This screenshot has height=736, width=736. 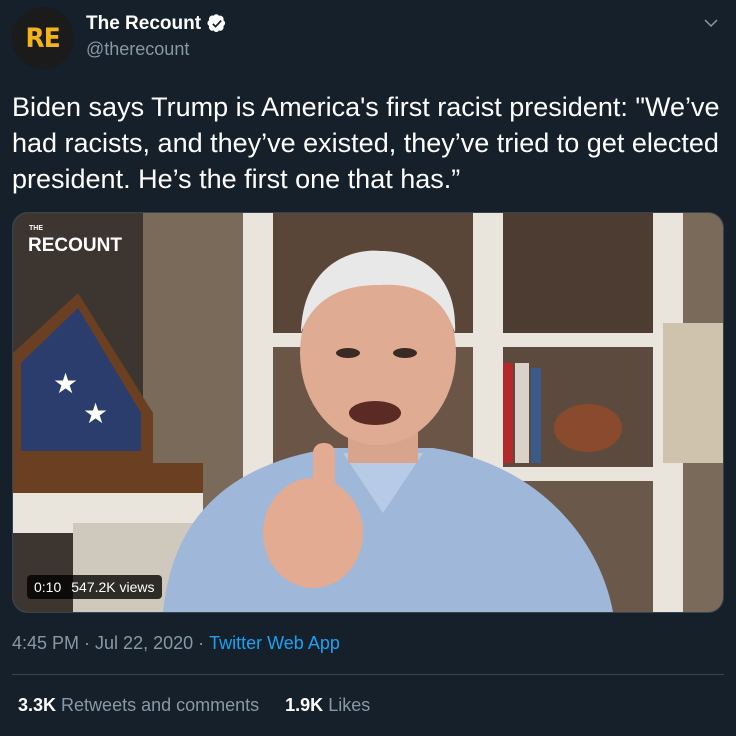 What do you see at coordinates (216, 23) in the screenshot?
I see `verified-badge-icon` at bounding box center [216, 23].